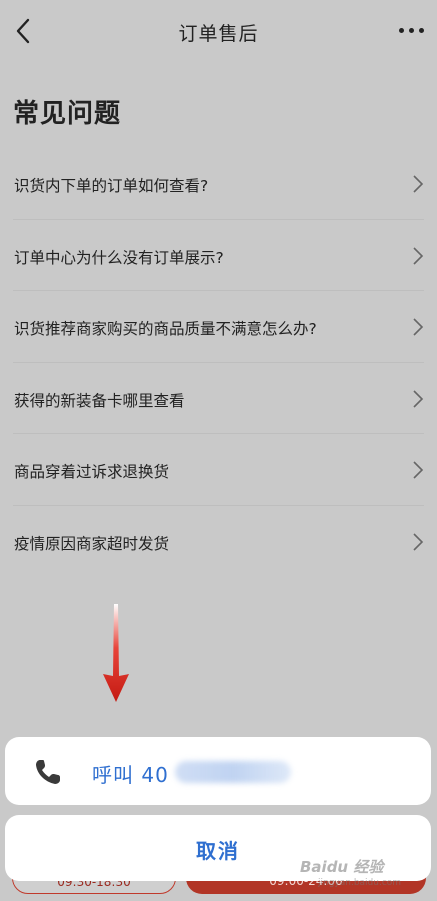 Image resolution: width=437 pixels, height=901 pixels. I want to click on more-dots-icon, so click(413, 30).